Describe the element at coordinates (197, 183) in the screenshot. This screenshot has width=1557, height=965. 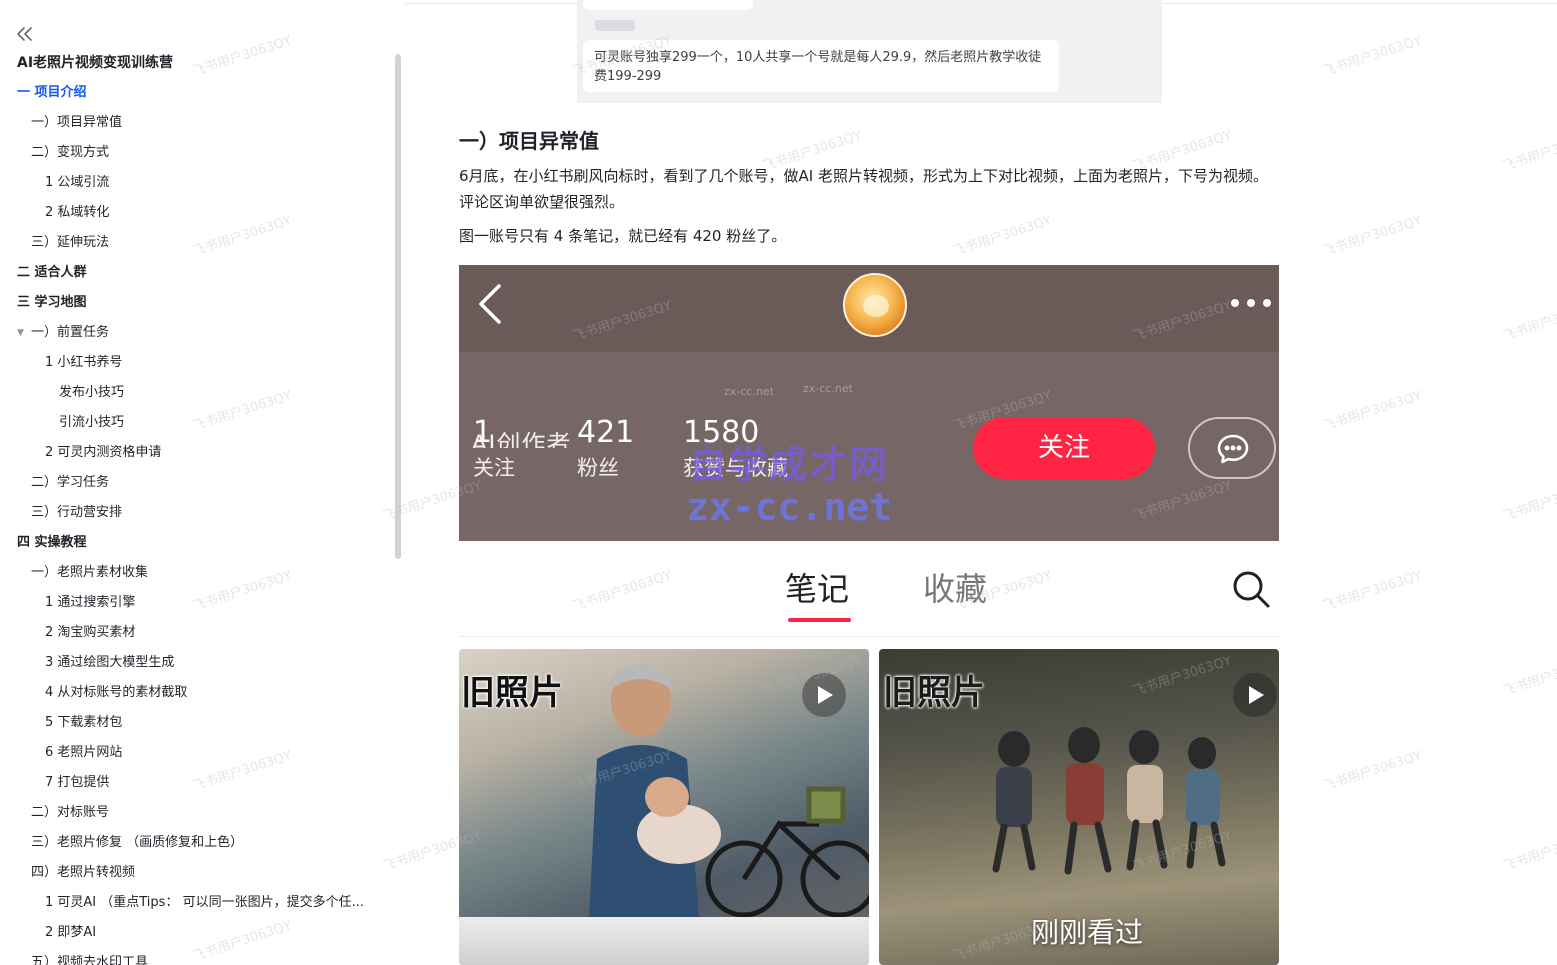
I see `toc-item: 1 公域引流` at that location.